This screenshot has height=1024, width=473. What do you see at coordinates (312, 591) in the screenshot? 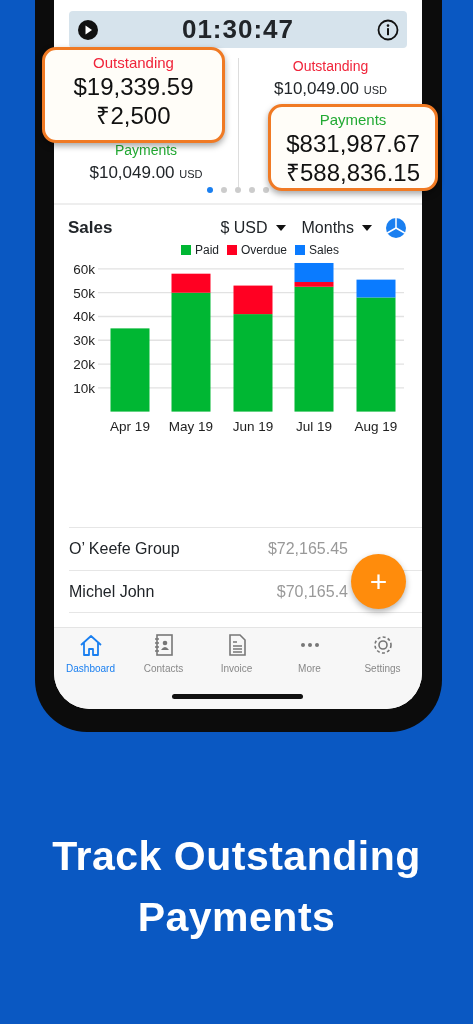
I see `contact-amount: $70,165.4` at bounding box center [312, 591].